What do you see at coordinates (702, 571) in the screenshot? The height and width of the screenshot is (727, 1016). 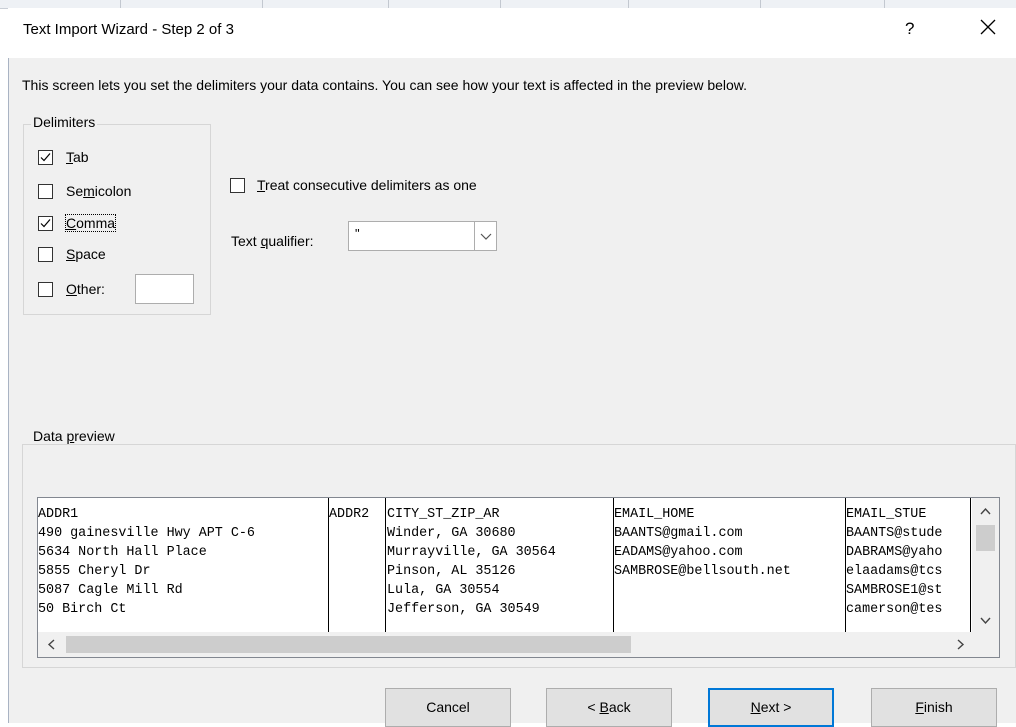 I see `cell: SAMBROSE@bellsouth.net` at bounding box center [702, 571].